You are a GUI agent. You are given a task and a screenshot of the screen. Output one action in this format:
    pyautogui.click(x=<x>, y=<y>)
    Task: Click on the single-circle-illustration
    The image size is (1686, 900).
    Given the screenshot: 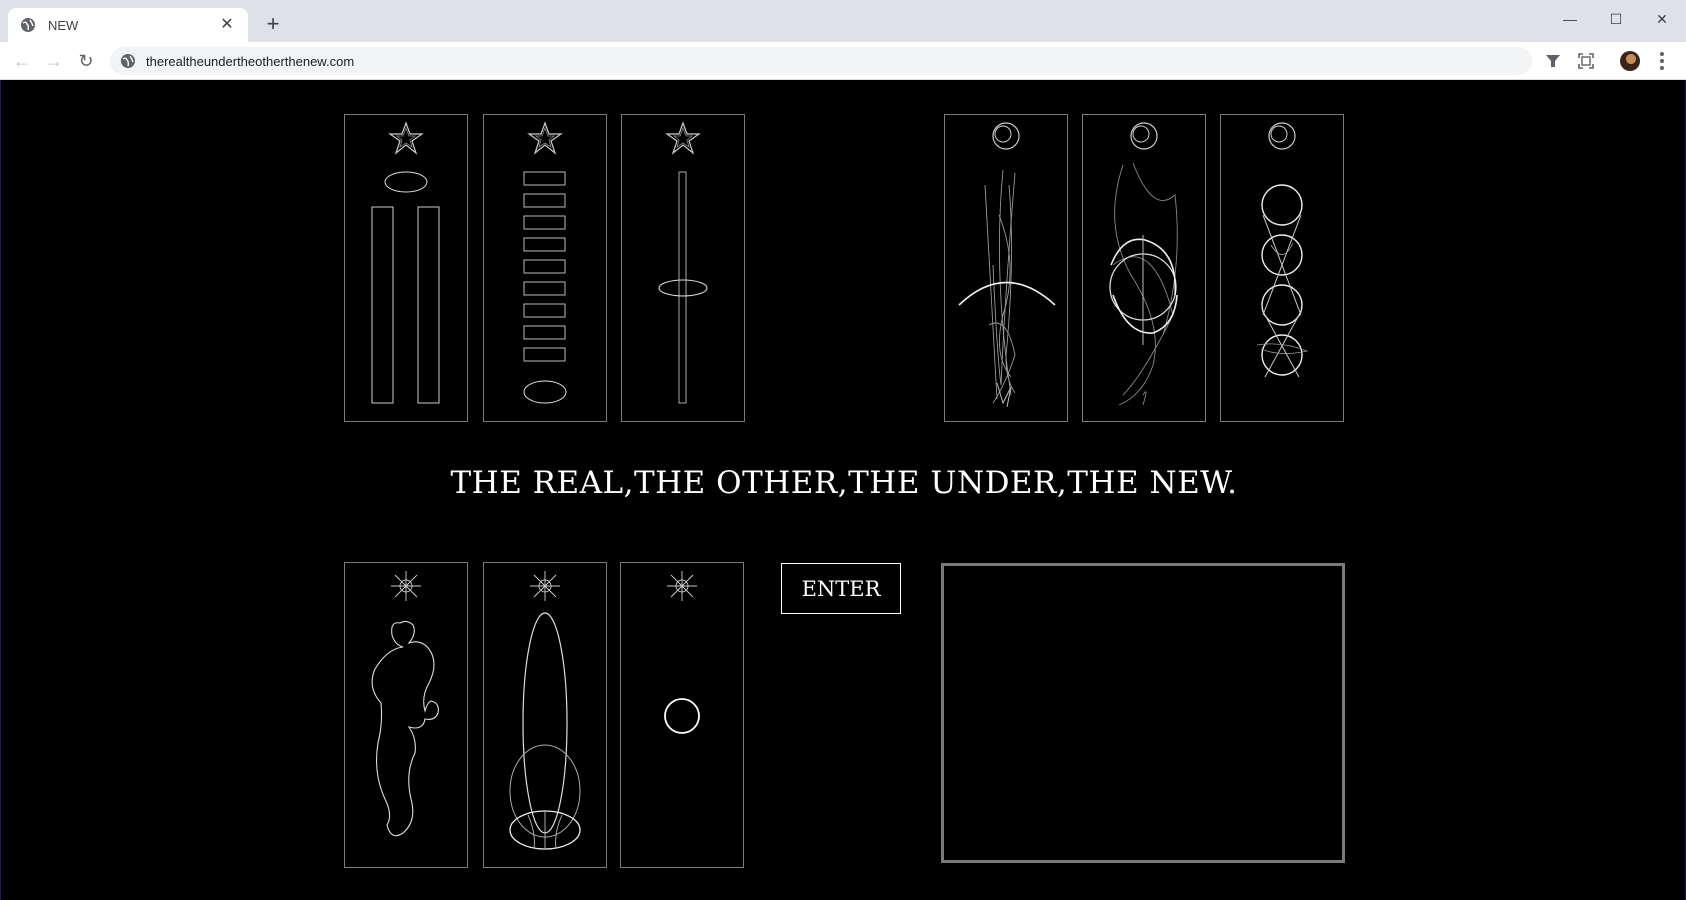 What is the action you would take?
    pyautogui.click(x=682, y=652)
    